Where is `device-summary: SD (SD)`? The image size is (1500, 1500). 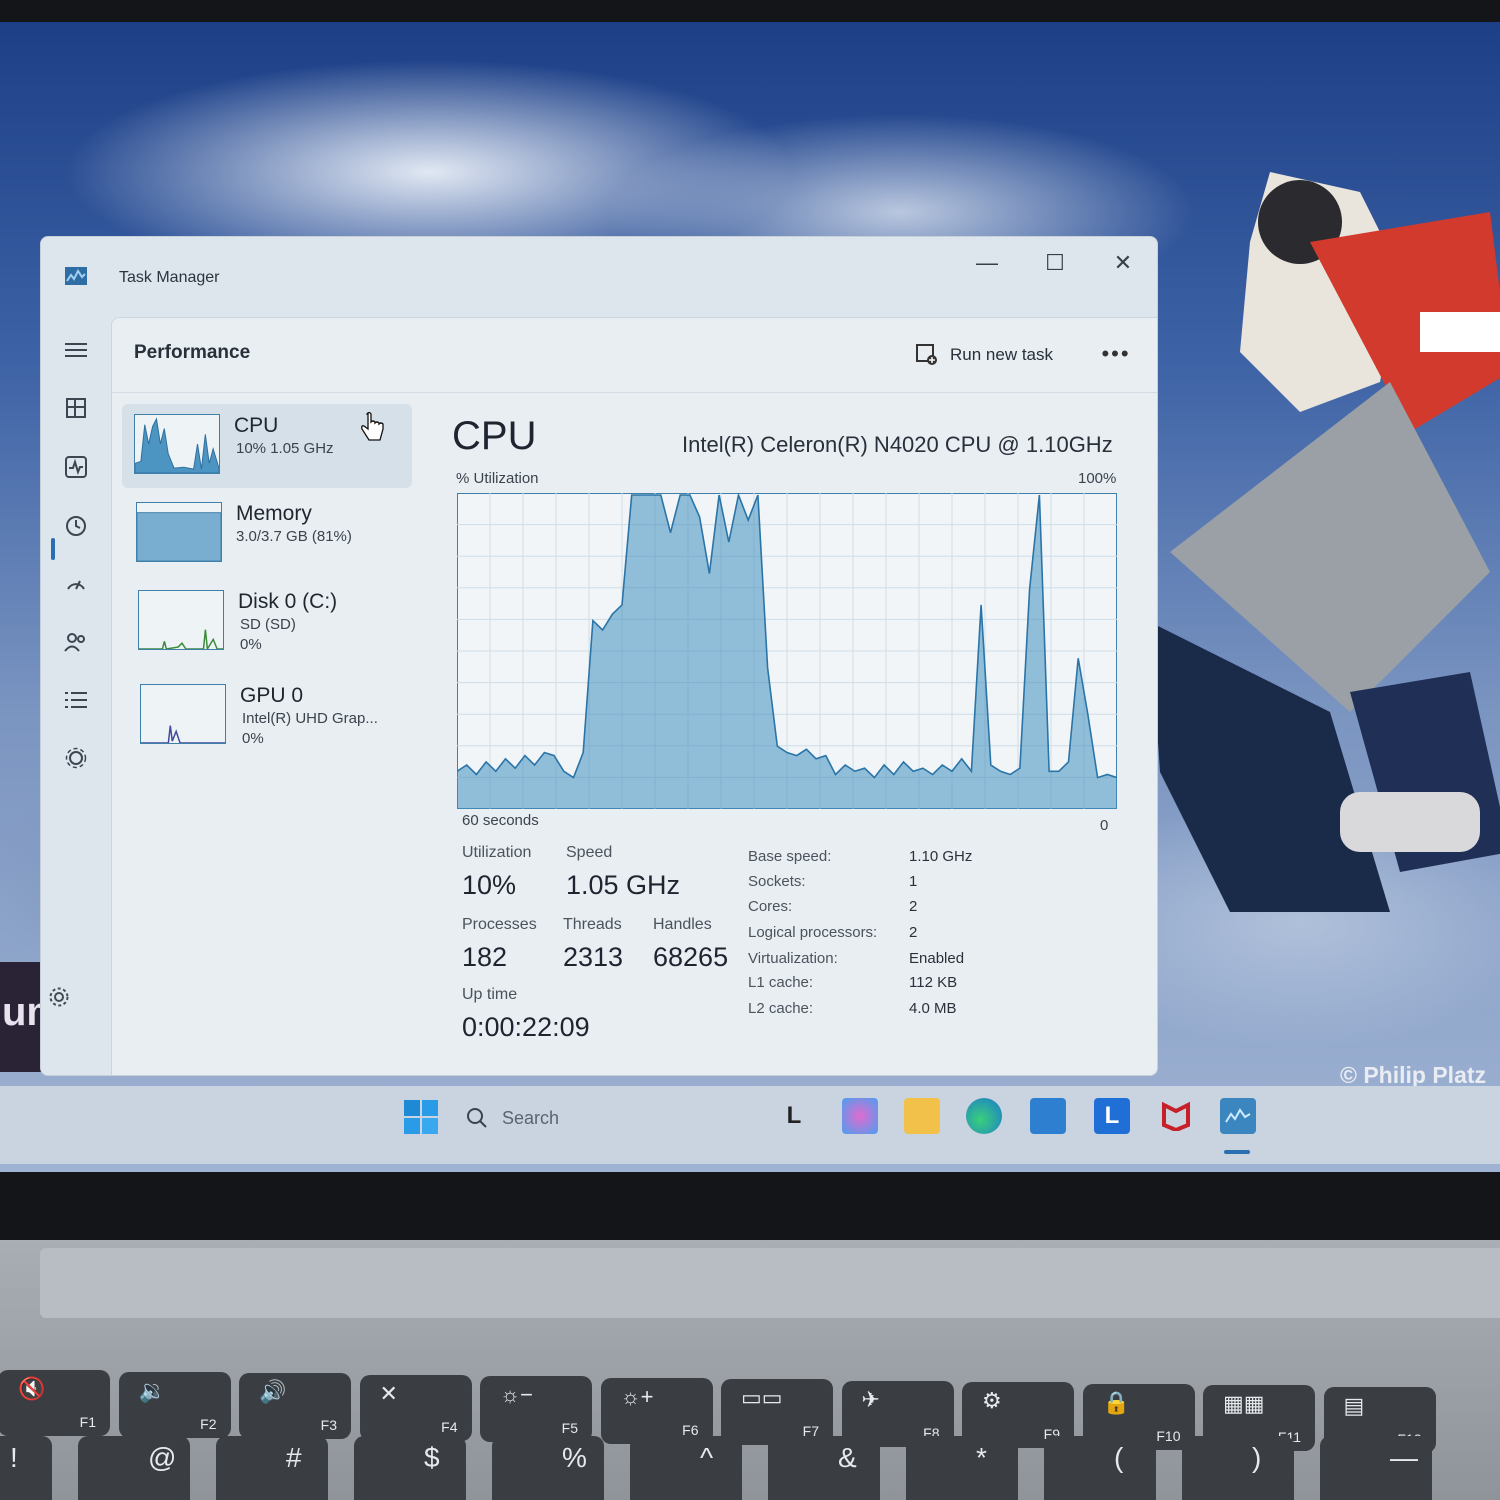 device-summary: SD (SD) is located at coordinates (268, 624).